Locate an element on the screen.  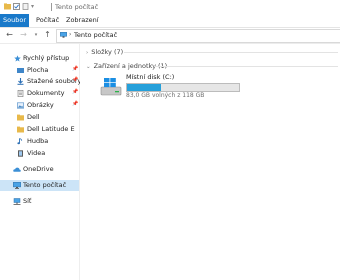
sidebar-item-documents: Dokumenty 📌 is located at coordinates (39, 93).